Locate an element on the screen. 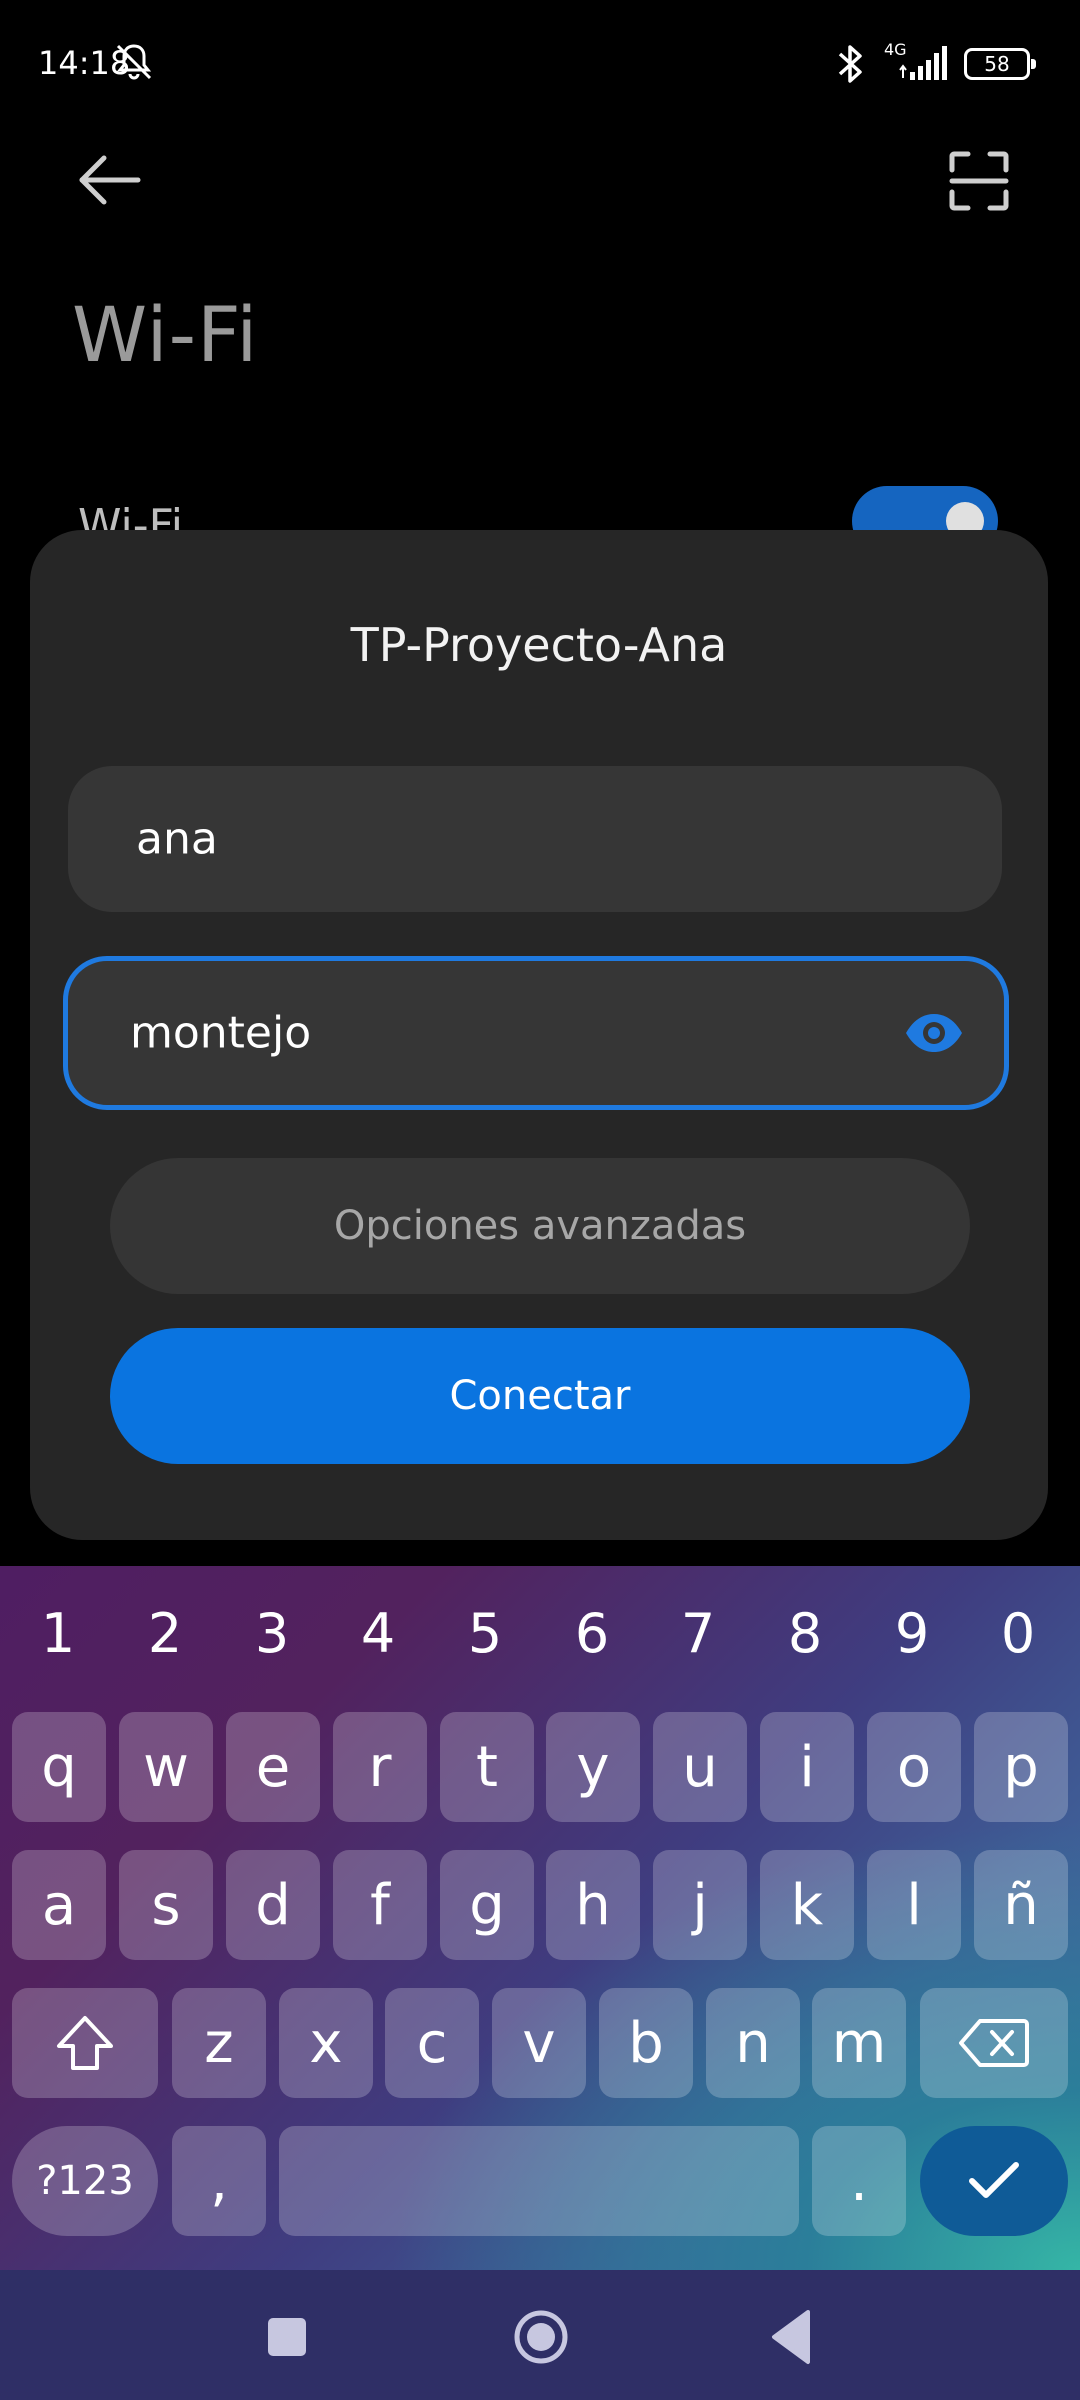  battery-icon: 58 is located at coordinates (1000, 64).